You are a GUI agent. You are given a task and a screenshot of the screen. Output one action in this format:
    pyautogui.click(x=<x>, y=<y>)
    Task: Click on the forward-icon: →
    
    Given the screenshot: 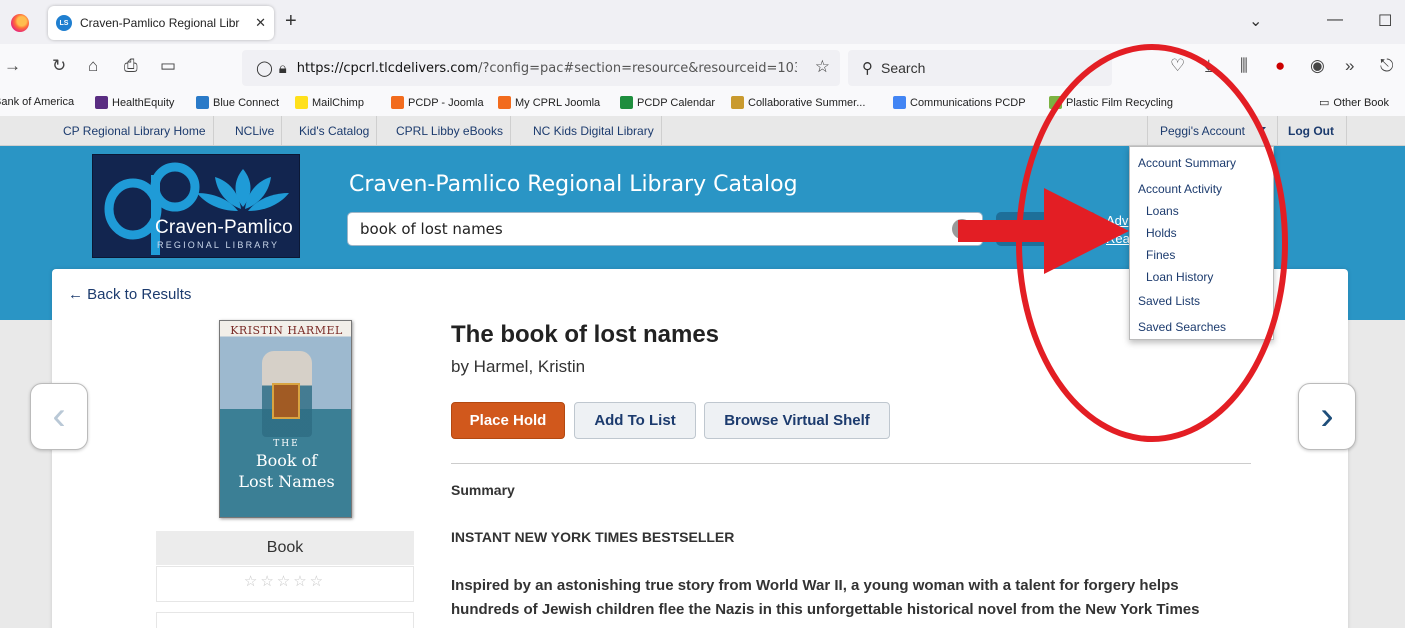 What is the action you would take?
    pyautogui.click(x=12, y=66)
    